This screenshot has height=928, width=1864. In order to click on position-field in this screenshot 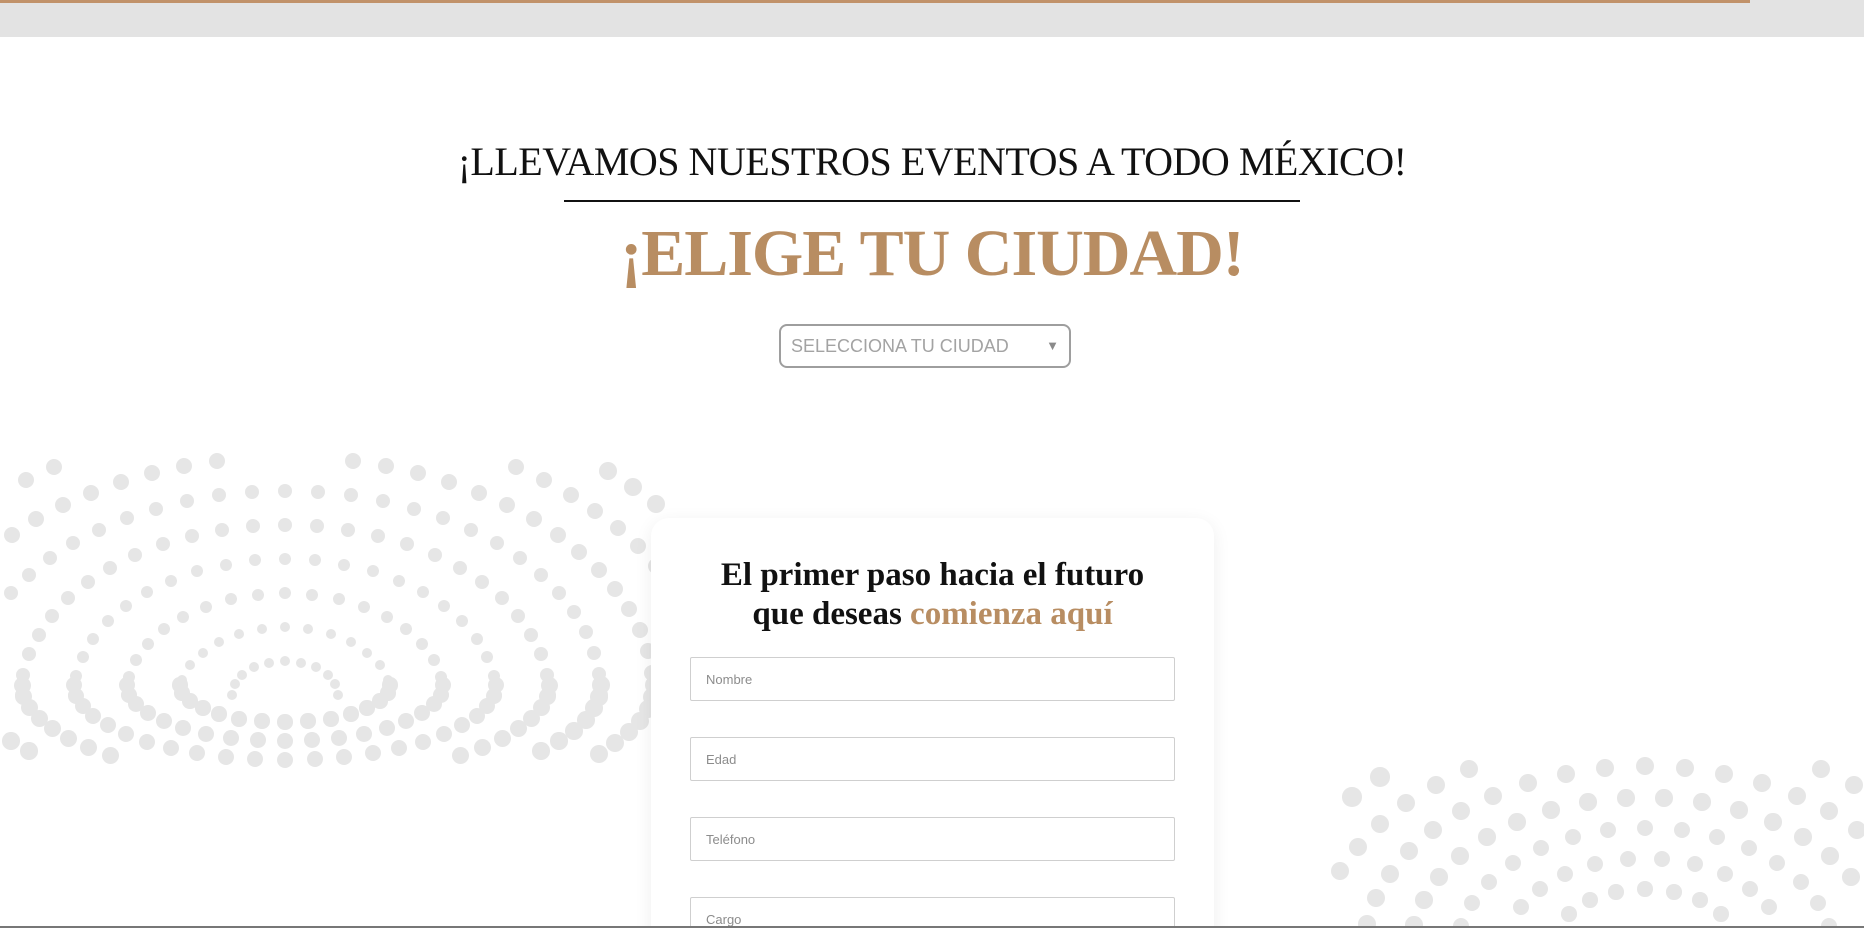, I will do `click(932, 912)`.